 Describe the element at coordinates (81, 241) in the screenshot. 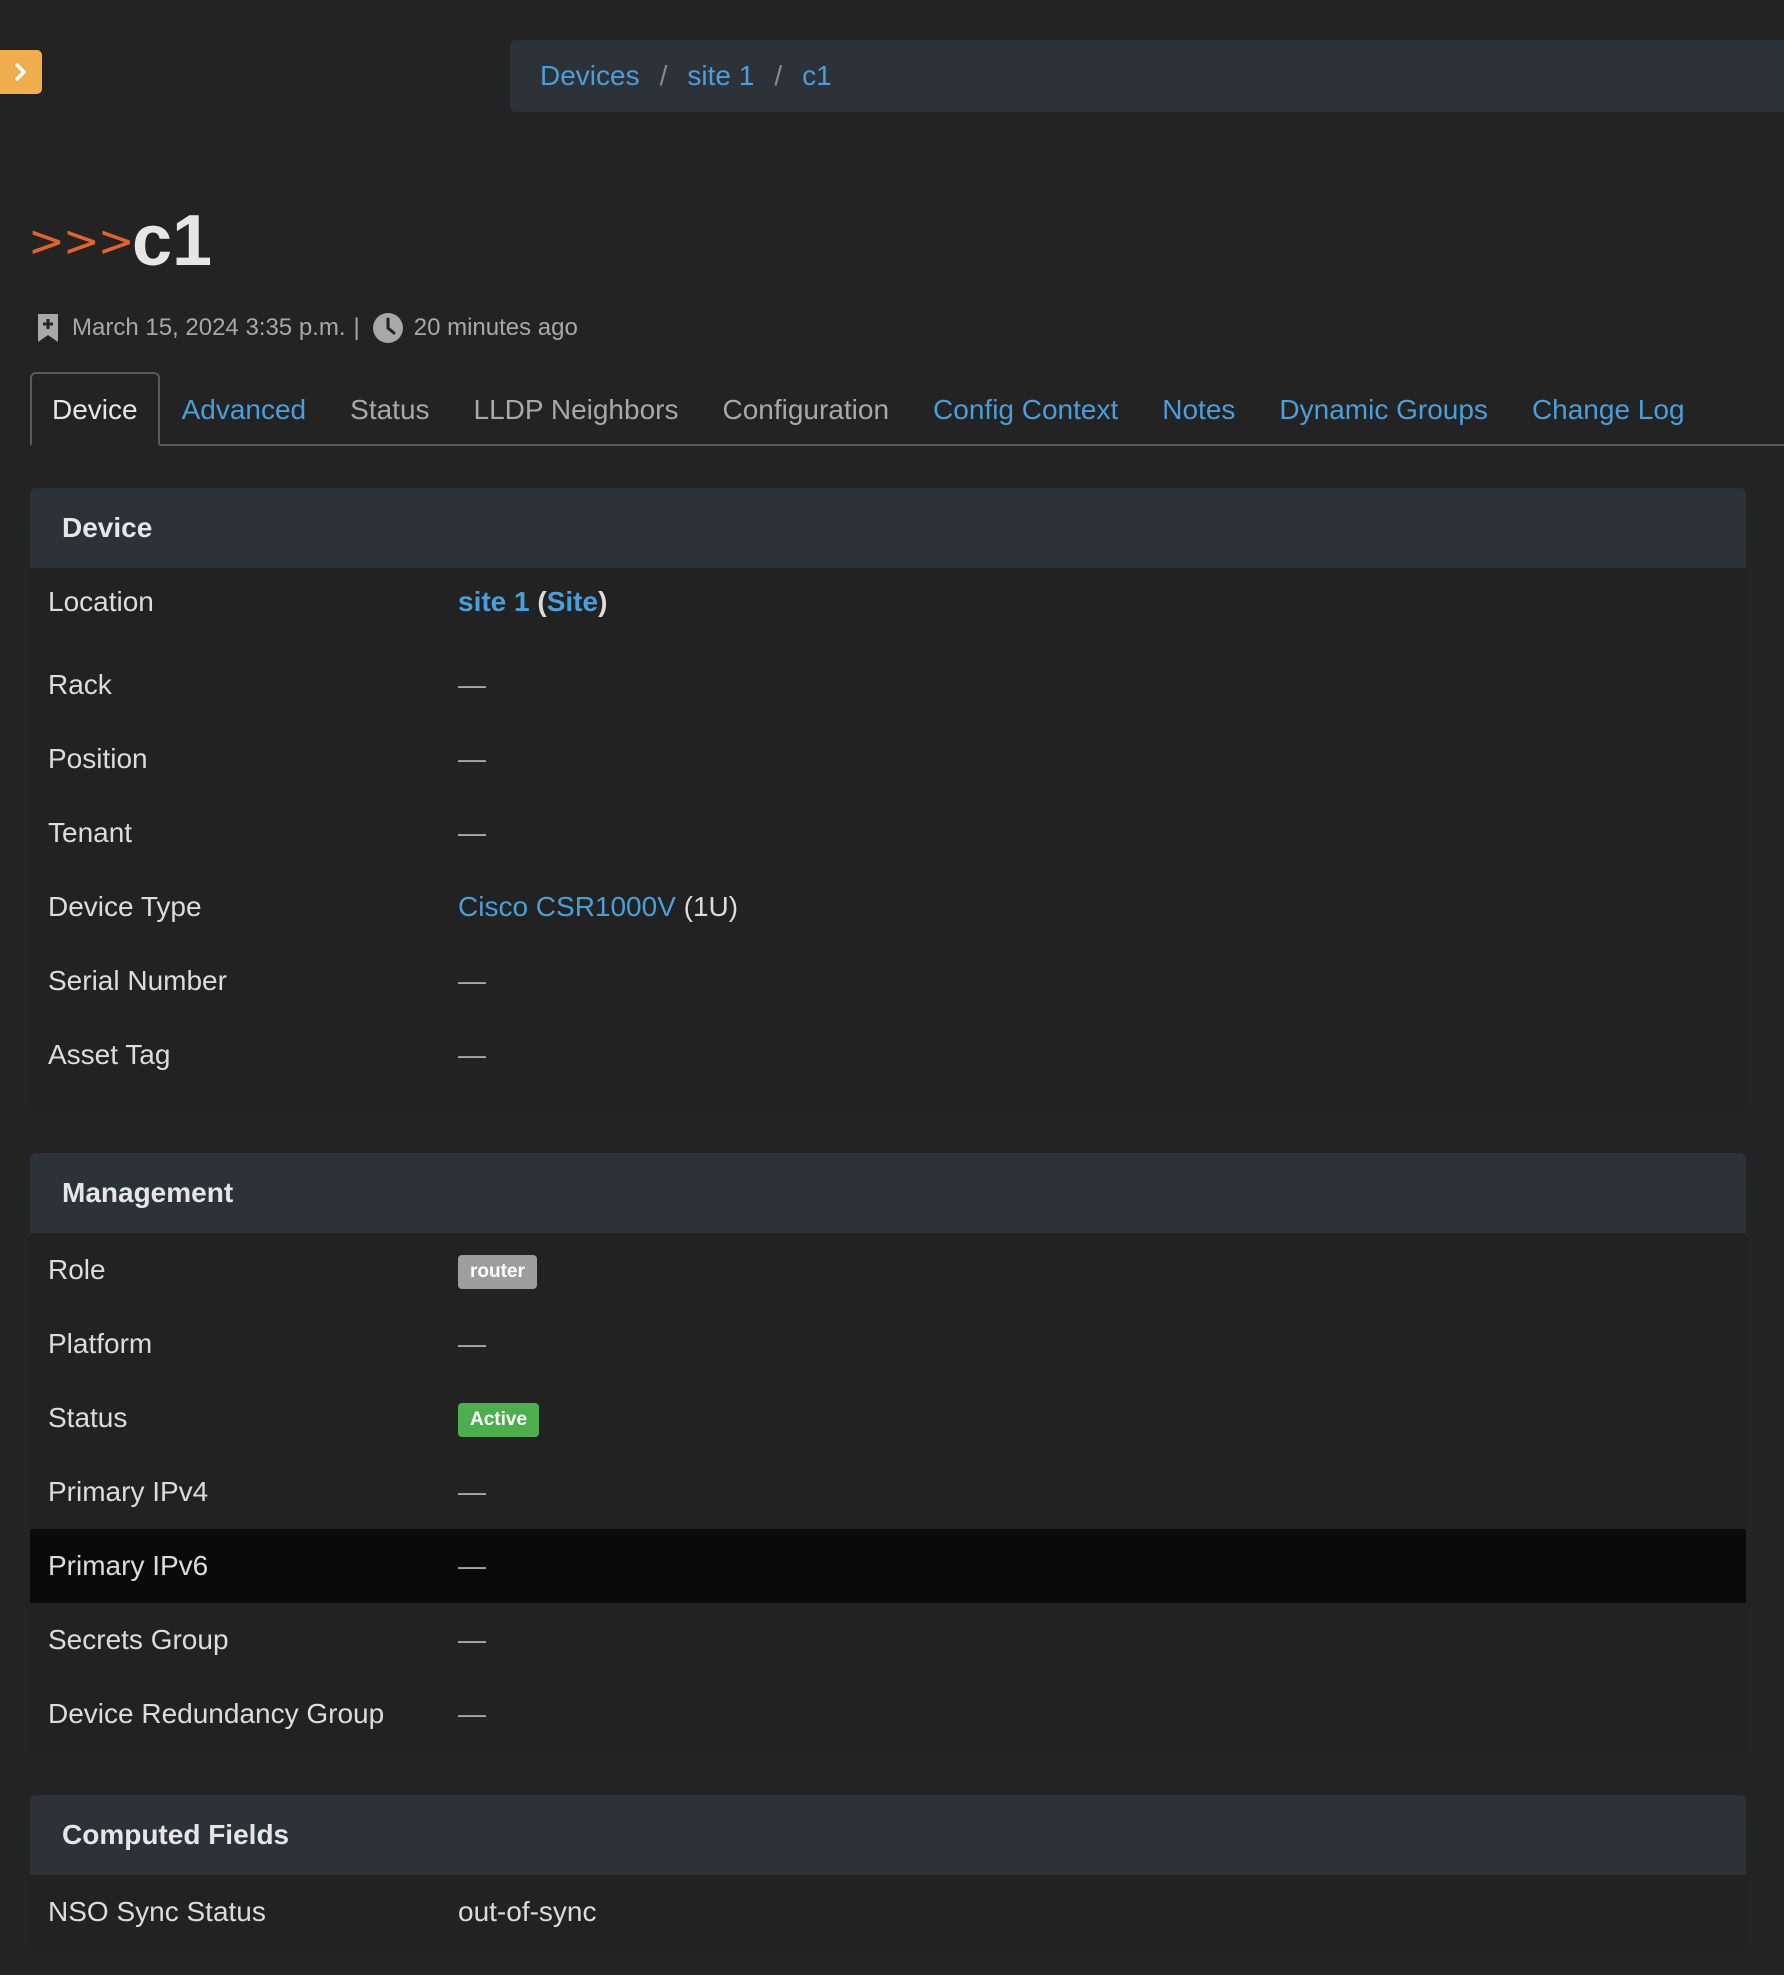

I see `chevrons-icon: >>>` at that location.